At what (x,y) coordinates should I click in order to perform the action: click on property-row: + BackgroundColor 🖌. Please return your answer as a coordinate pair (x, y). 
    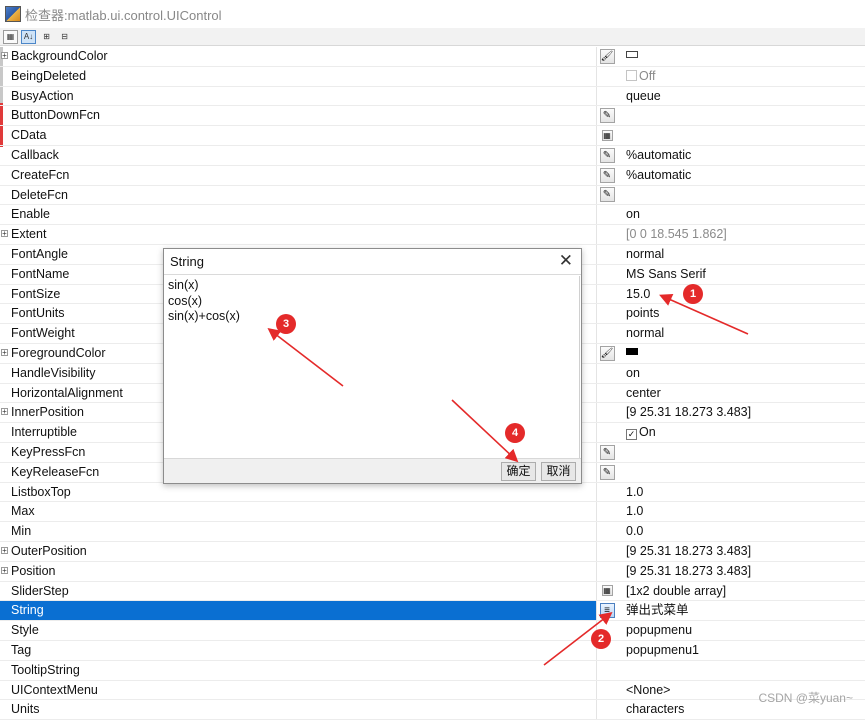
    Looking at the image, I should click on (432, 57).